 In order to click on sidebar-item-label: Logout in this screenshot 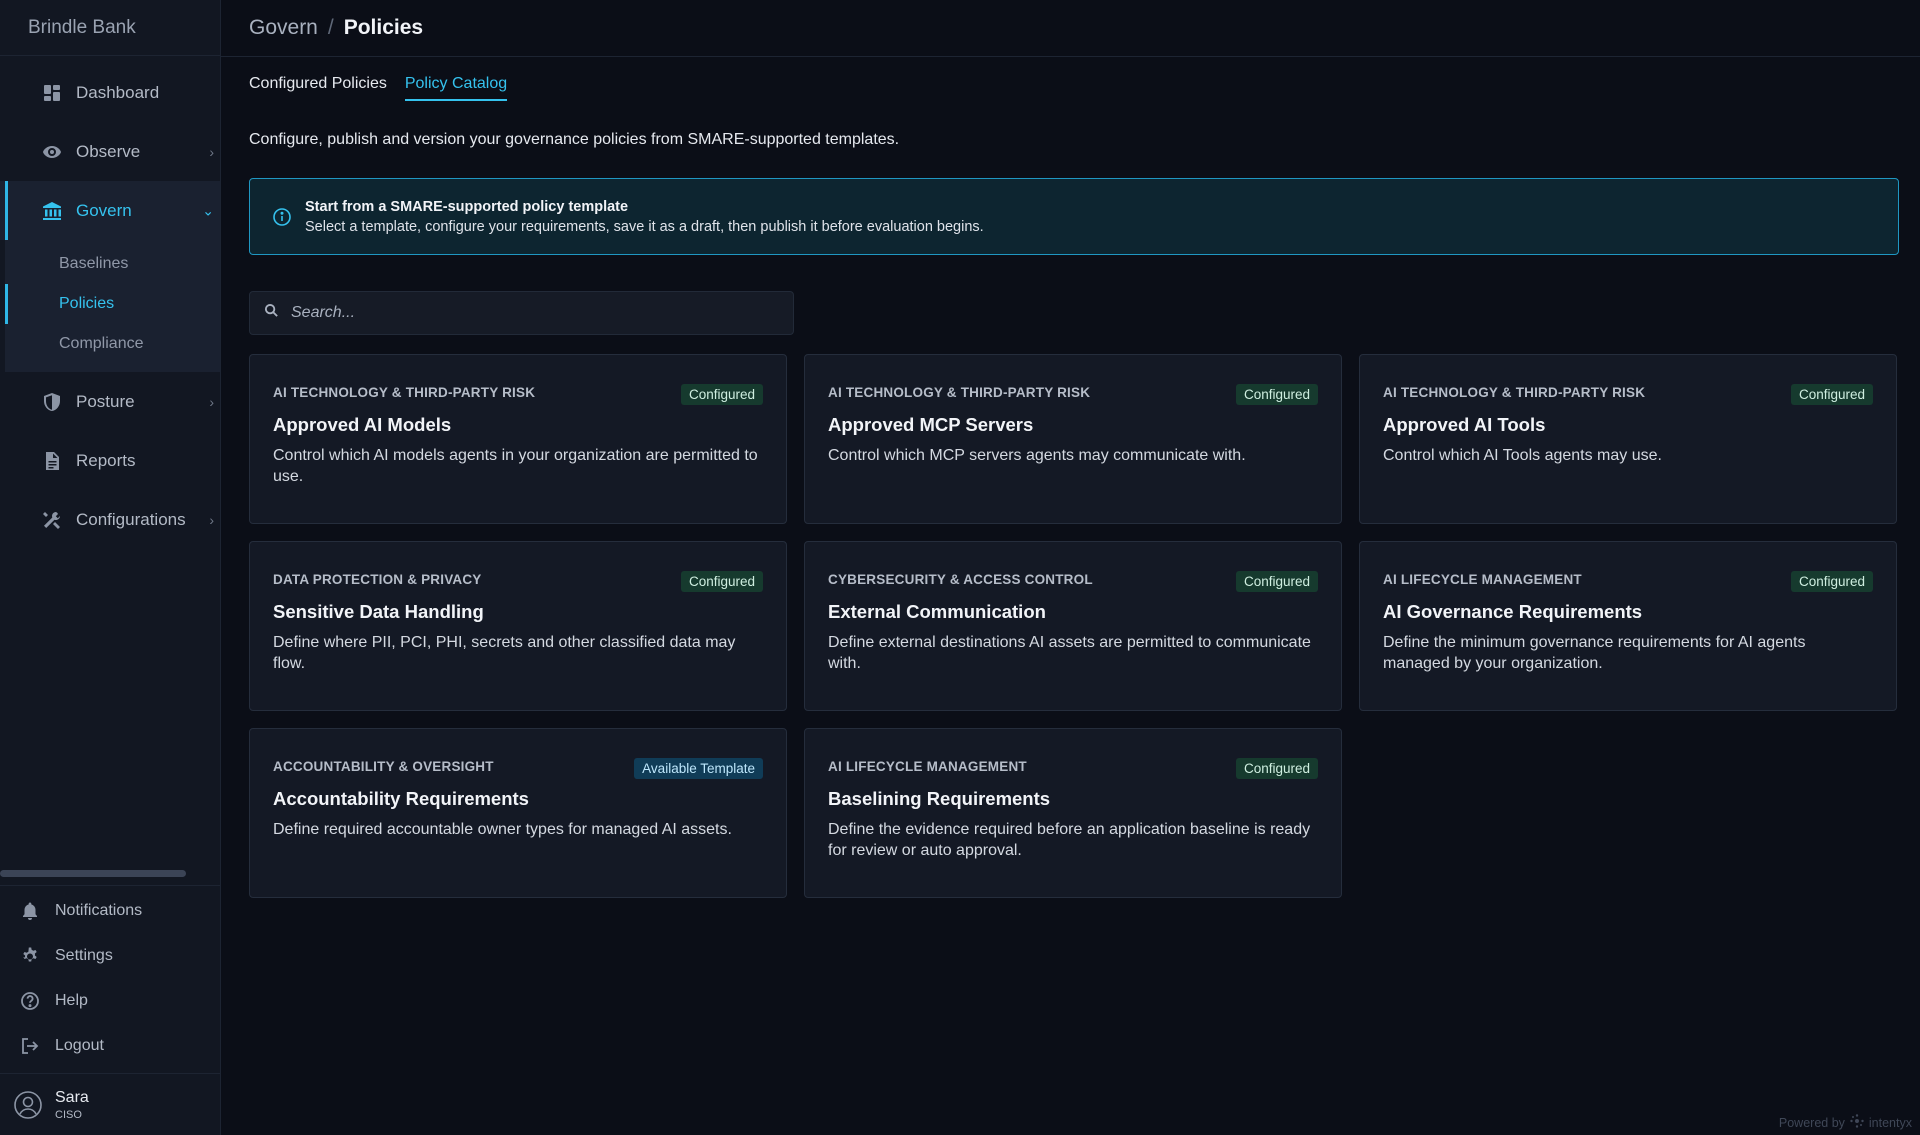, I will do `click(79, 1045)`.